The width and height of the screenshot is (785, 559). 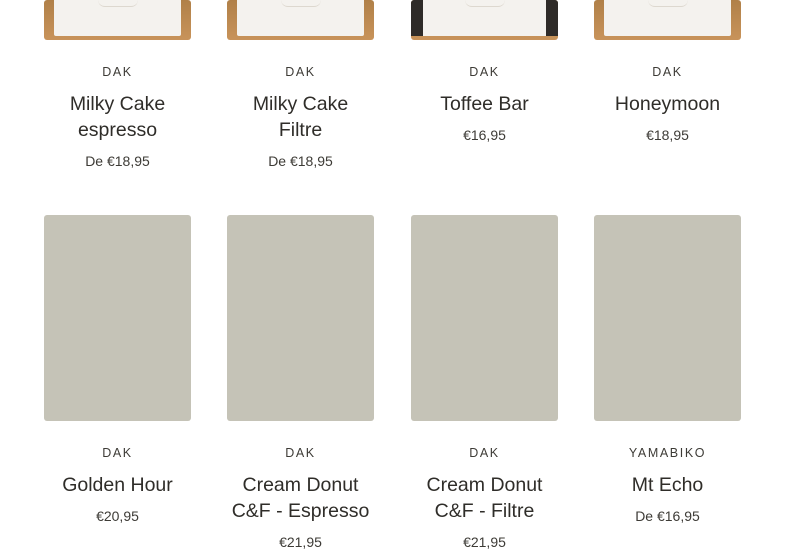 What do you see at coordinates (117, 485) in the screenshot?
I see `product-title: Golden Hour` at bounding box center [117, 485].